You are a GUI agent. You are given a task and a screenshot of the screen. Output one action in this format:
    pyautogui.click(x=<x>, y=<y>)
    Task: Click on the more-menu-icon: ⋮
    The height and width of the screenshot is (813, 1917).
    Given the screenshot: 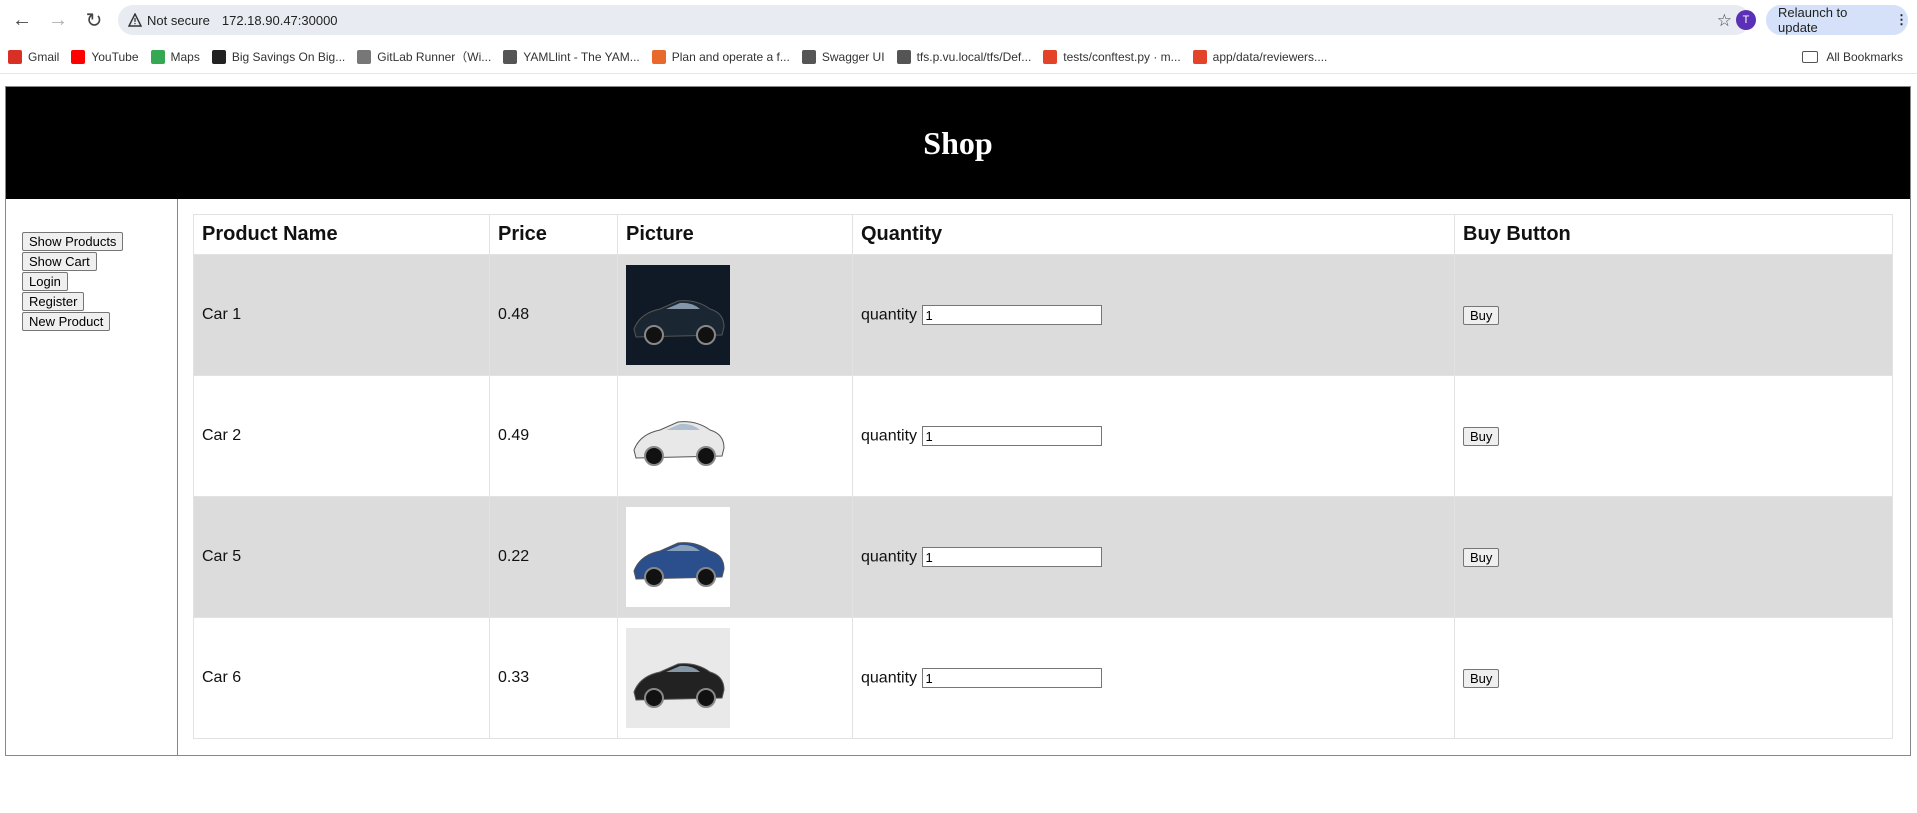 What is the action you would take?
    pyautogui.click(x=1901, y=20)
    